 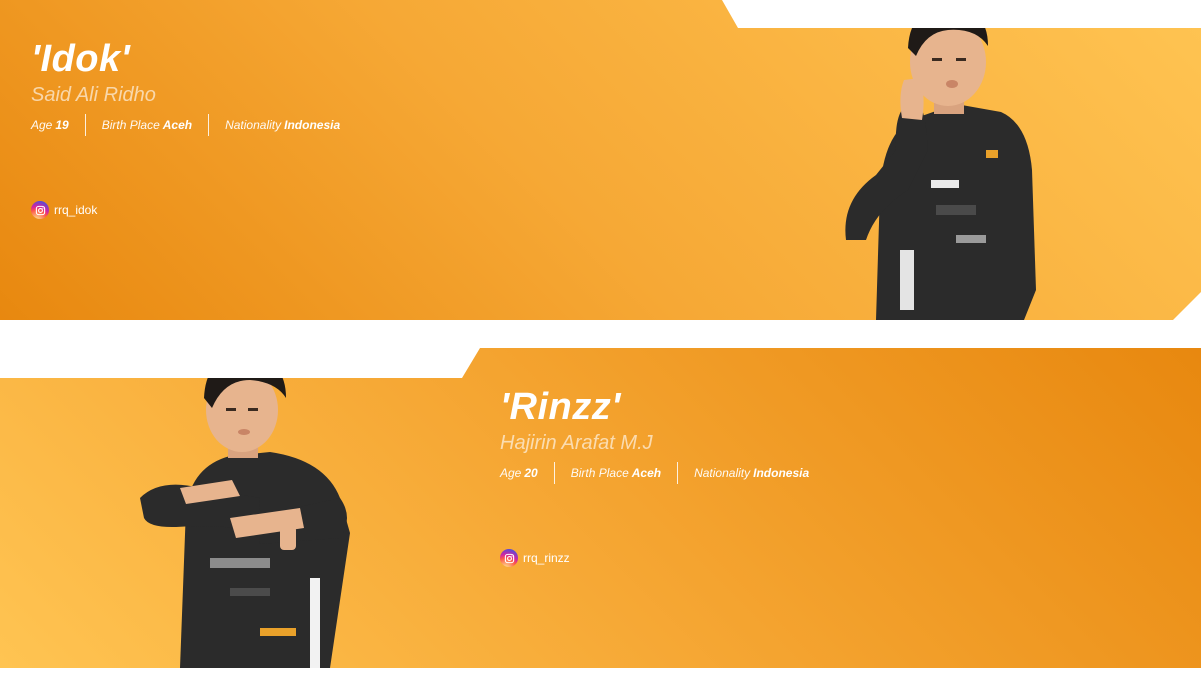 I want to click on stat-age-value: 20, so click(x=531, y=473).